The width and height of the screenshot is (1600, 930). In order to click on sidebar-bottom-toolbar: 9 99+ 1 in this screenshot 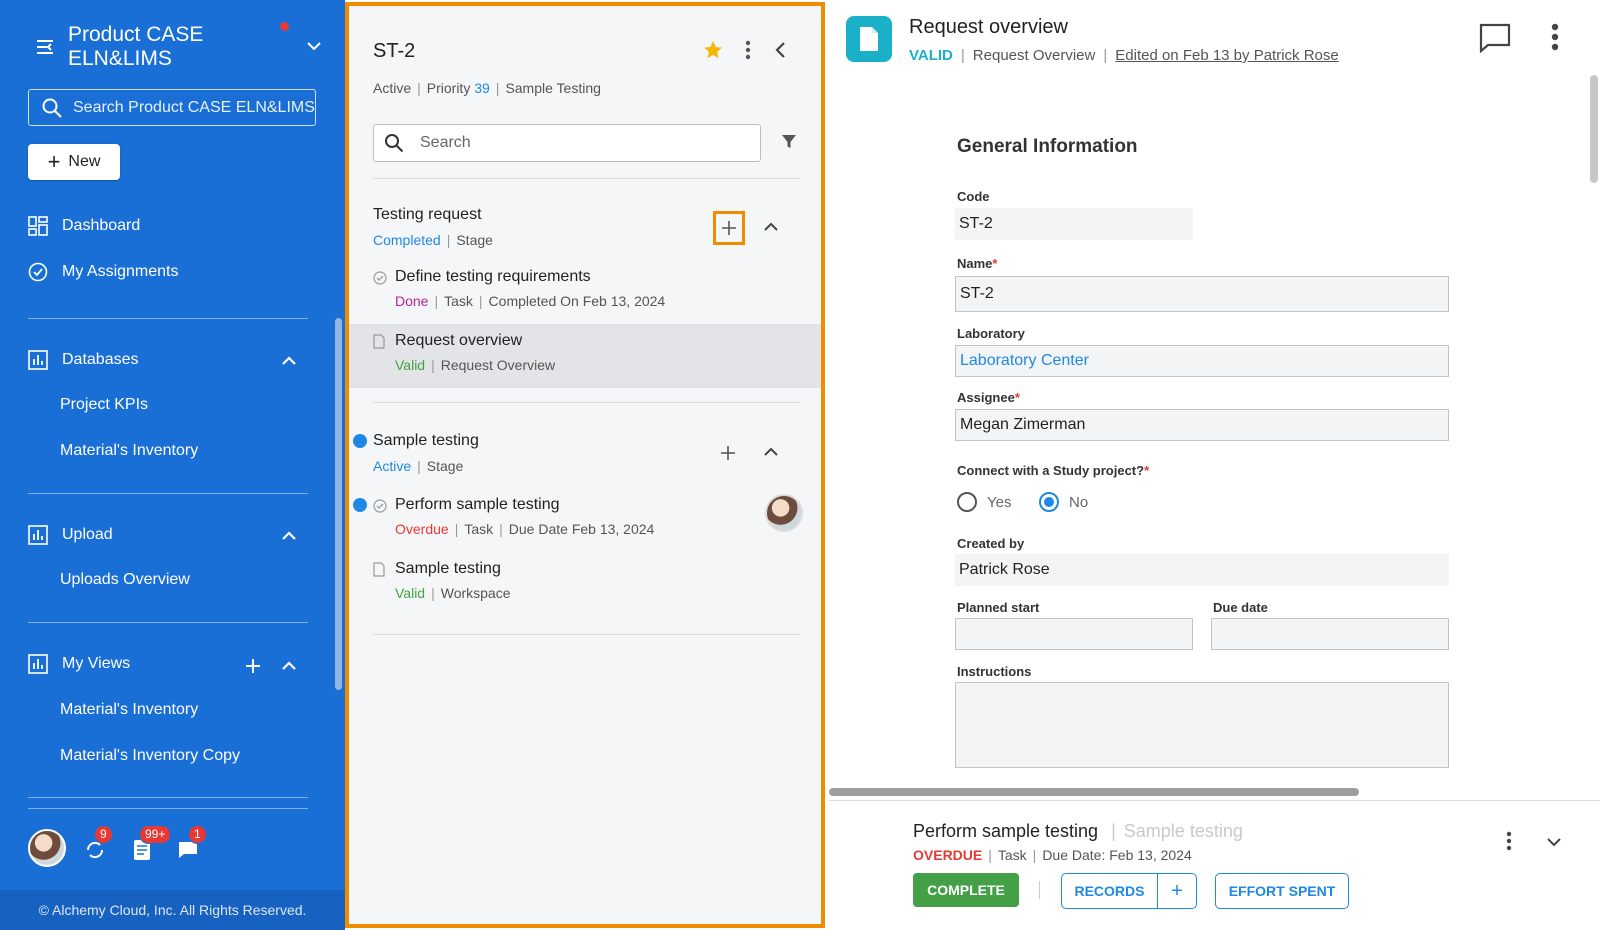, I will do `click(168, 846)`.